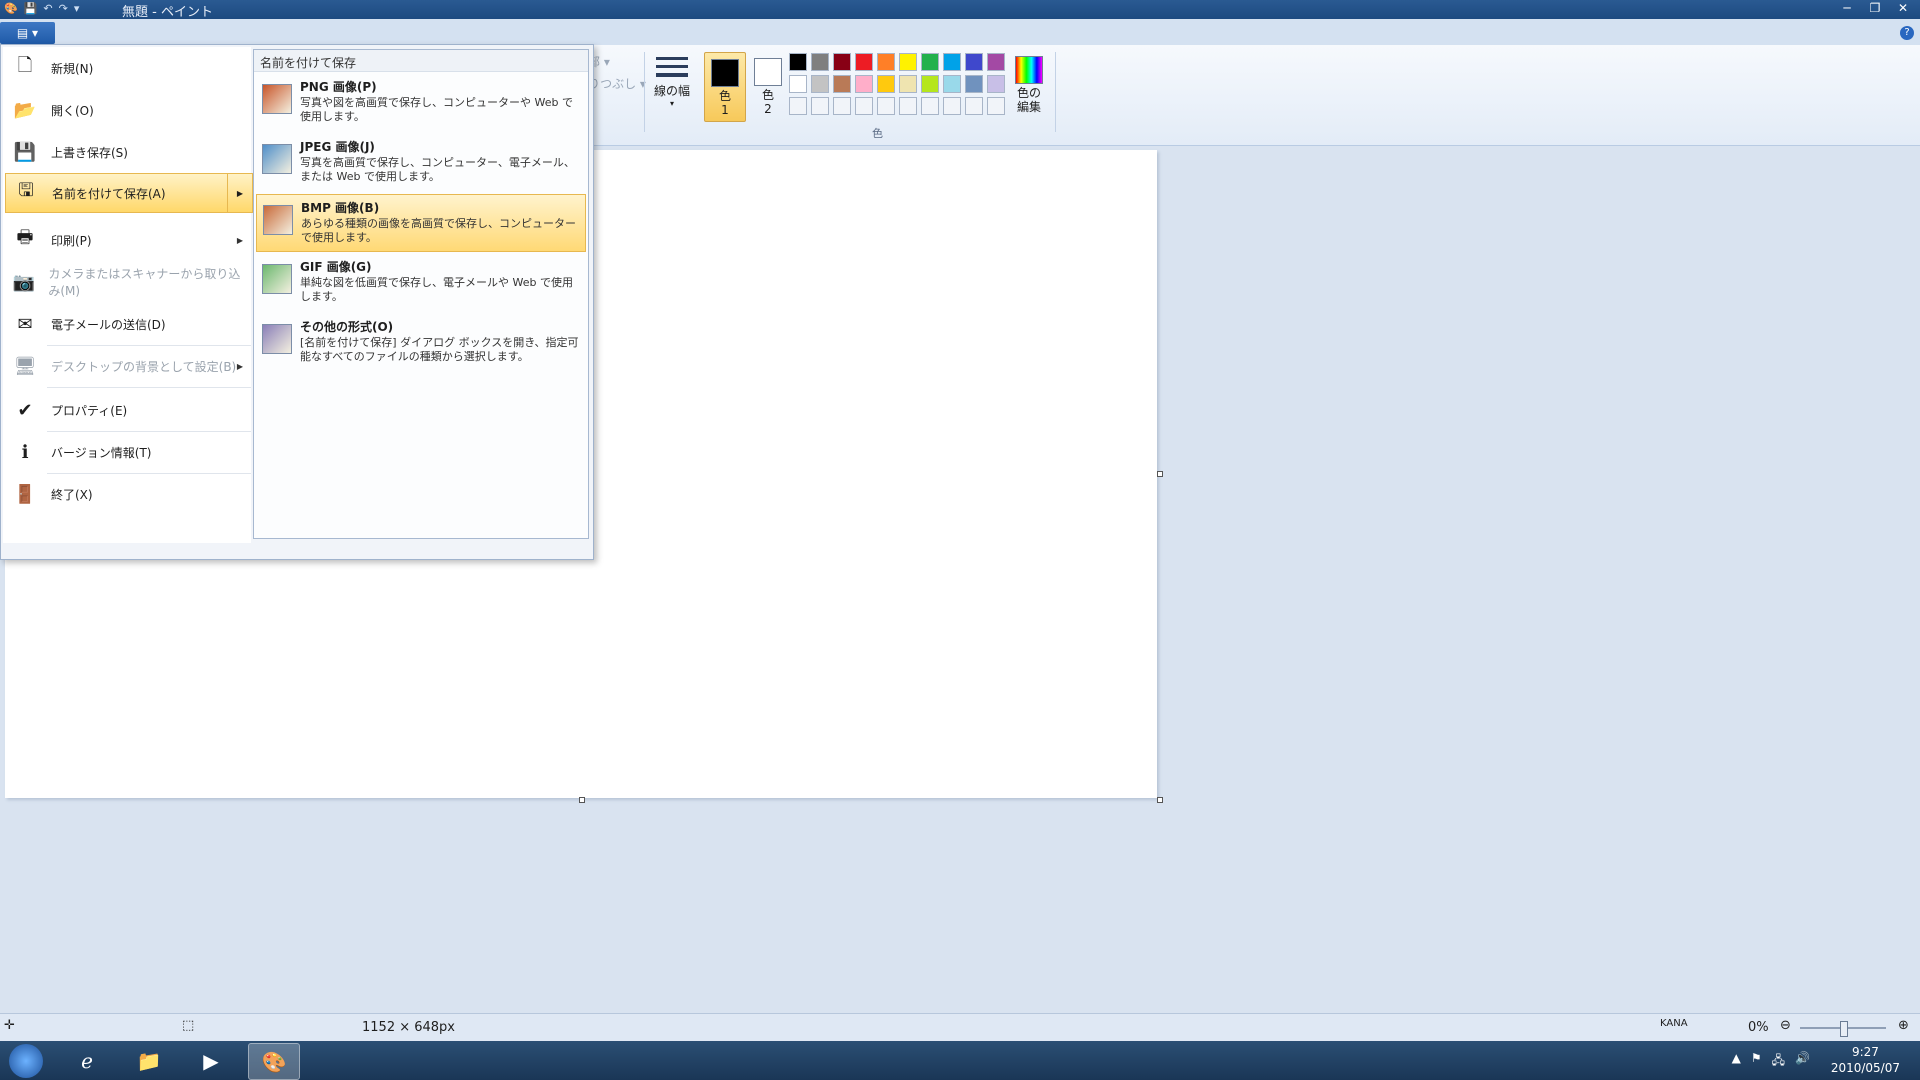 The height and width of the screenshot is (1080, 1920). Describe the element at coordinates (128, 240) in the screenshot. I see `menu-item: 🖶 印刷(P) ▶` at that location.